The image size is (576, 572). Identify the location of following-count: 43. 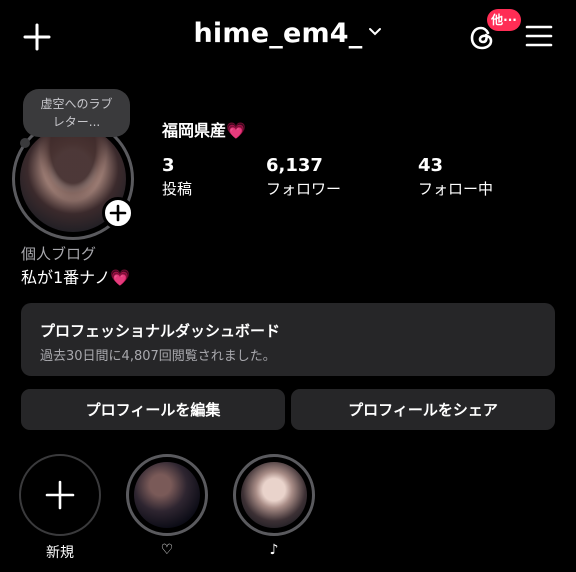
(430, 165).